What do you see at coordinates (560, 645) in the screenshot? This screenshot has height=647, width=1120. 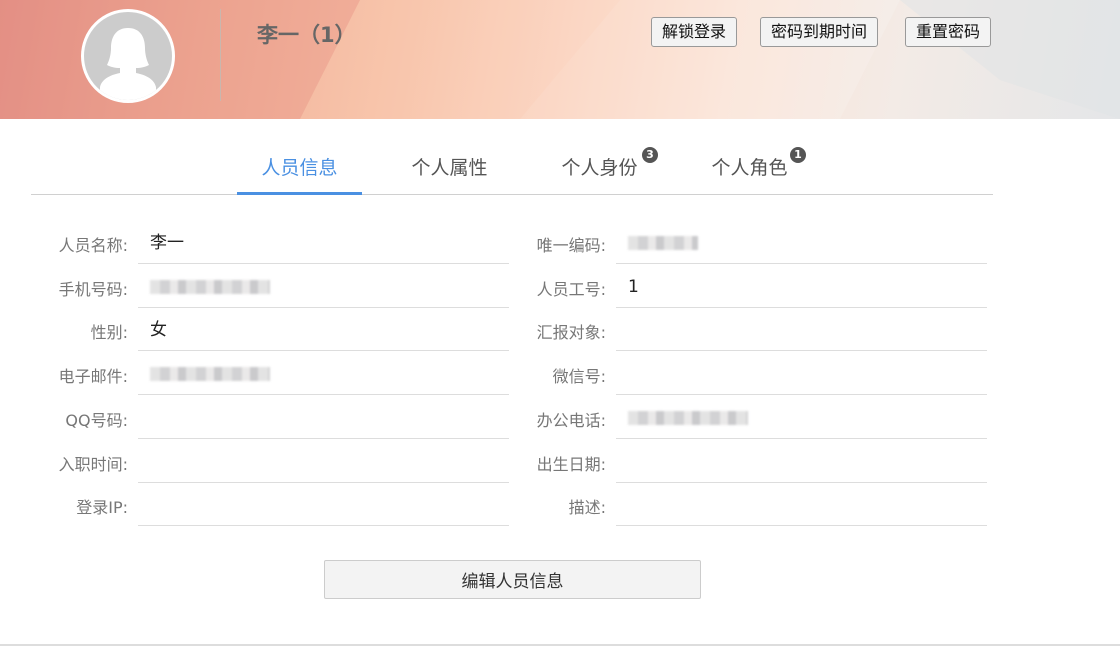 I see `bottom-divider` at bounding box center [560, 645].